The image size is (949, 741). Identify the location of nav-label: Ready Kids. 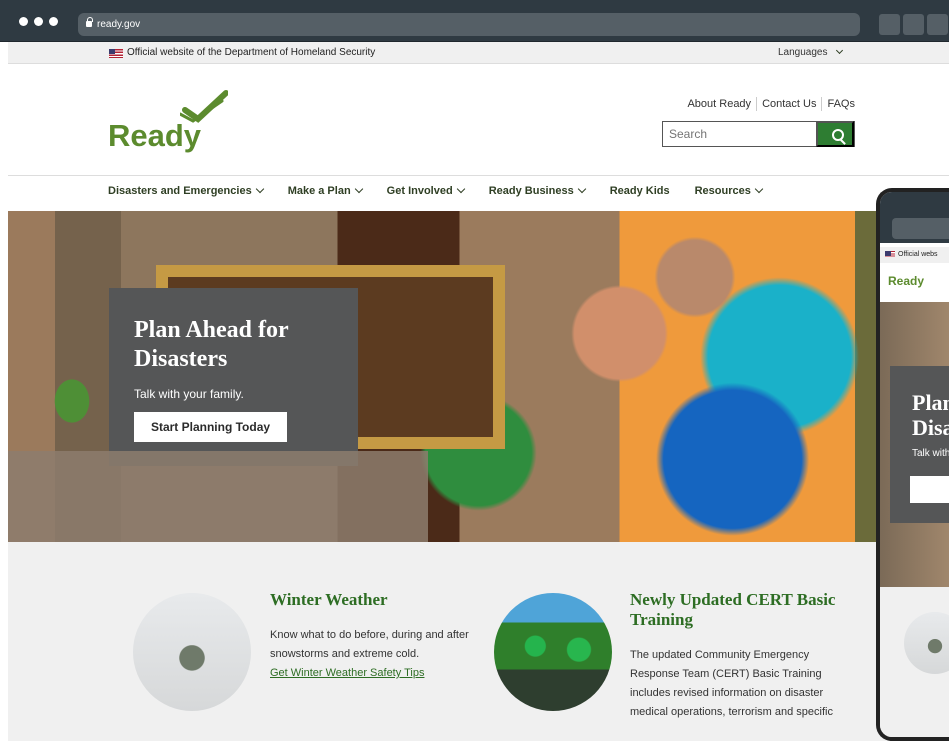
(639, 191).